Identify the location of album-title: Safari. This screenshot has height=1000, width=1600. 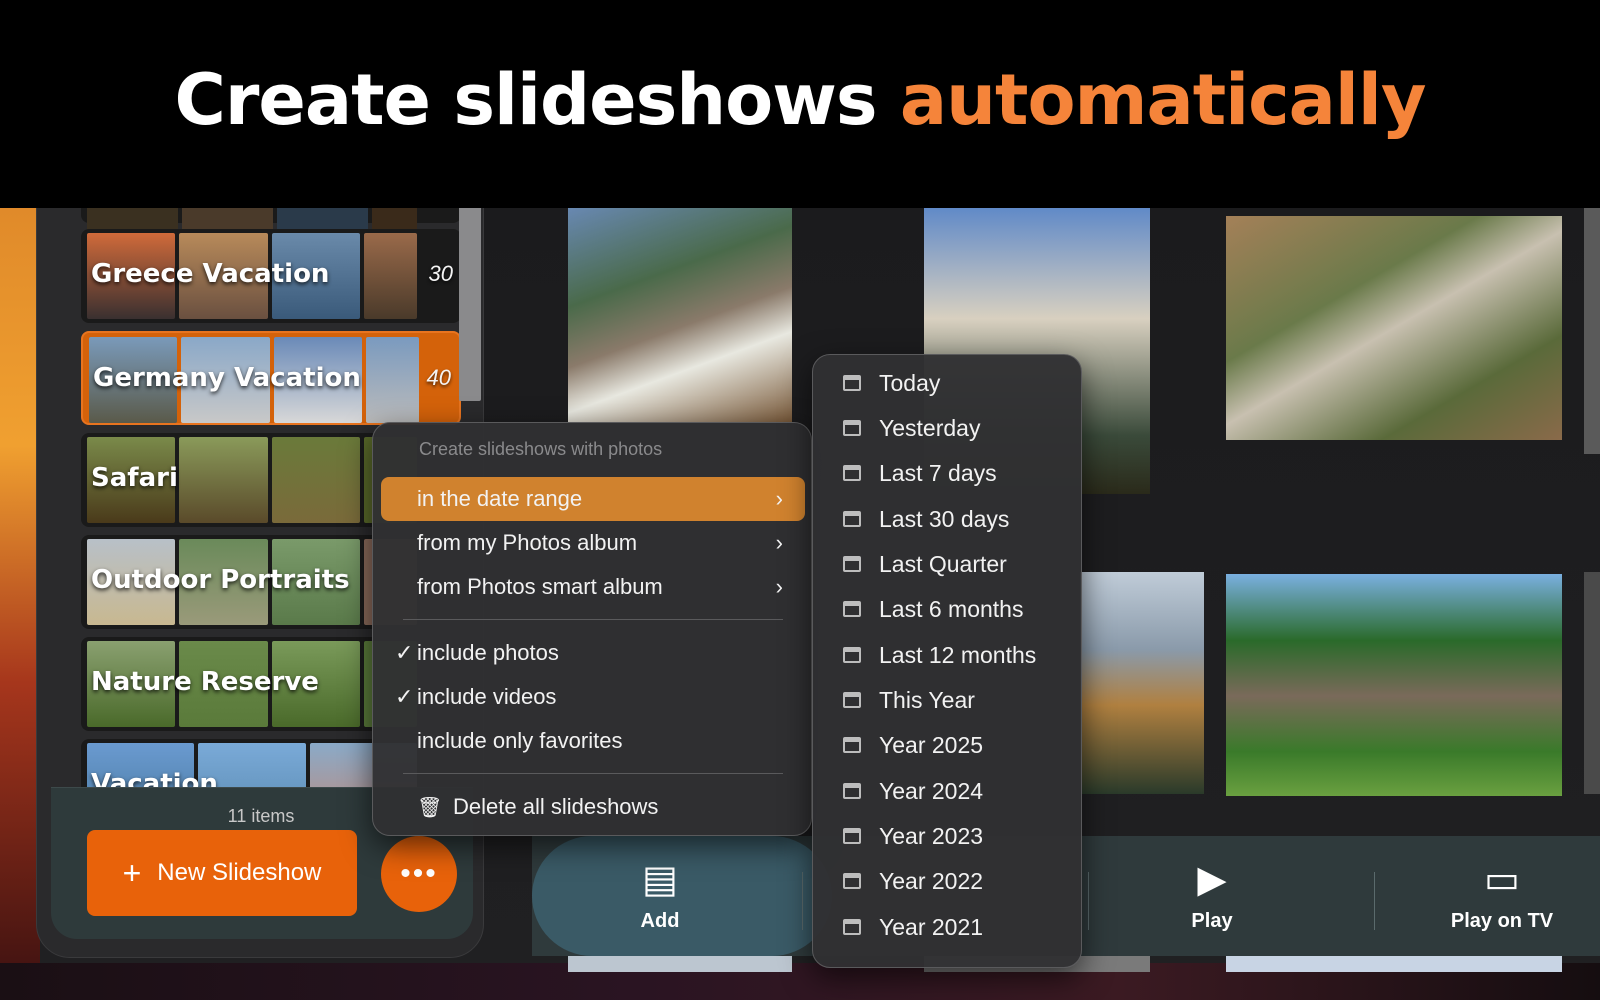
(134, 478).